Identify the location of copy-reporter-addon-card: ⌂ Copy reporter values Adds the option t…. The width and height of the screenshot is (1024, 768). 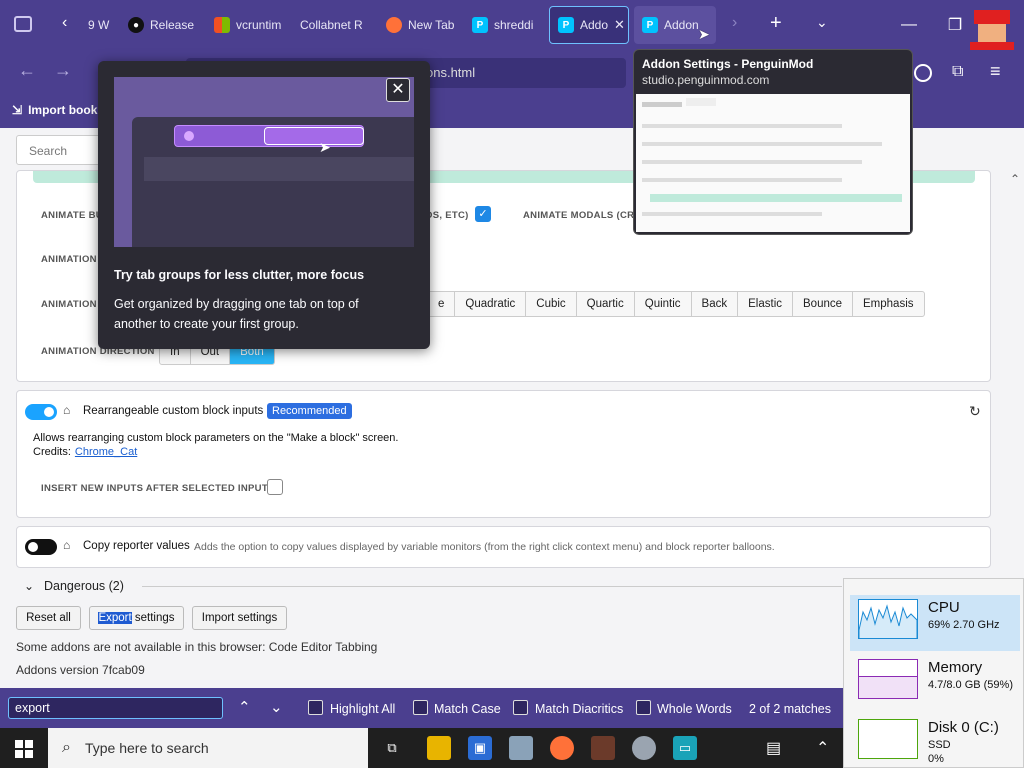
(503, 547).